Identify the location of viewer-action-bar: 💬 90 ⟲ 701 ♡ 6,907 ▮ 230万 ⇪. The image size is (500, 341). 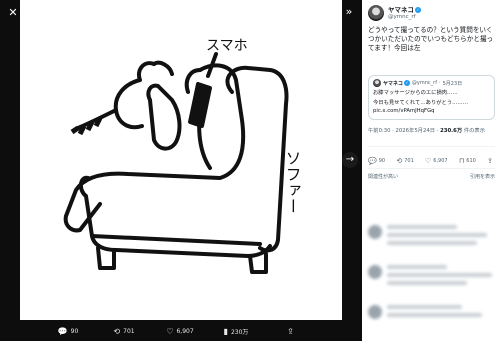
(180, 331).